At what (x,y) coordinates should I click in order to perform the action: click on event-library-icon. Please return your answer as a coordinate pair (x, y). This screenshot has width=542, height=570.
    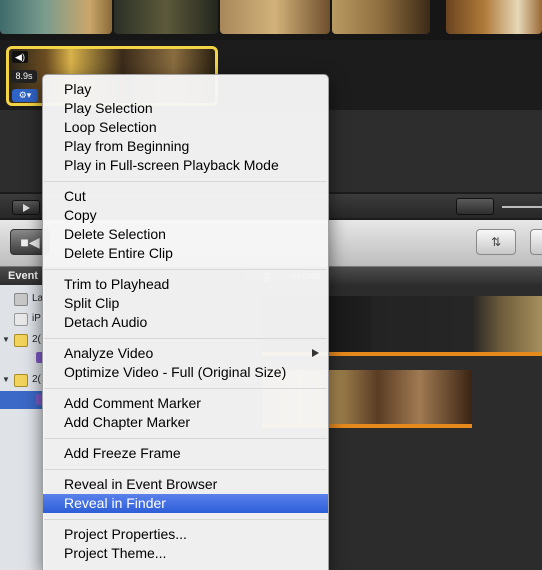
    Looking at the image, I should click on (21, 299).